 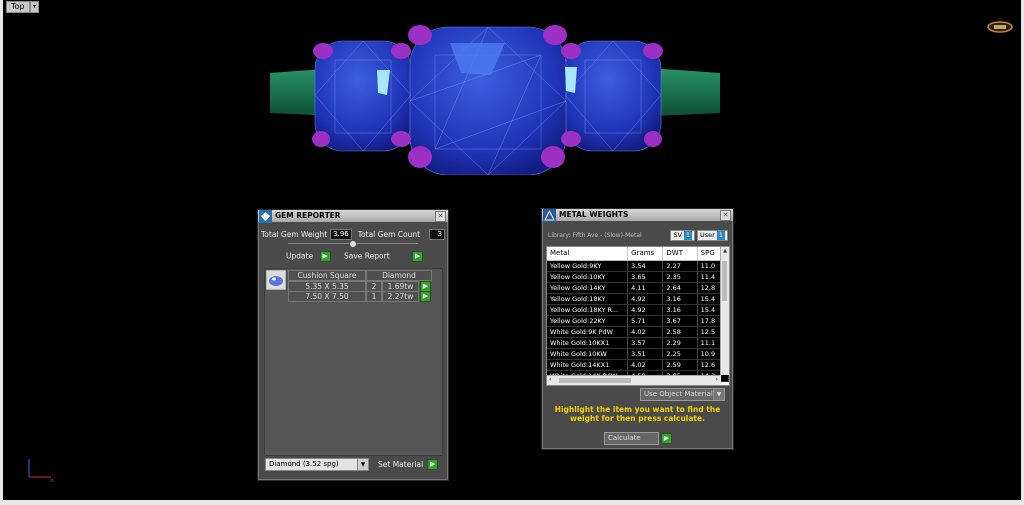 I want to click on library-label: Library: Fifth Ave - (Slow)-Metal, so click(x=595, y=235).